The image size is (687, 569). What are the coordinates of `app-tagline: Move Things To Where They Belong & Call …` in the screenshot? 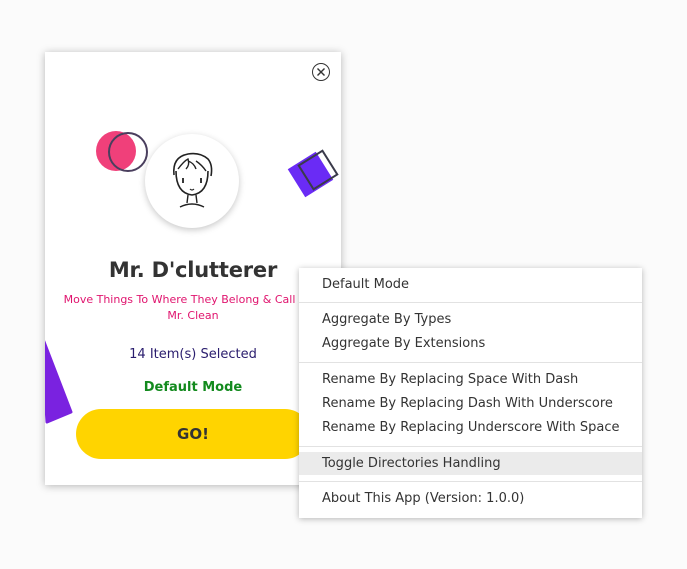 It's located at (193, 307).